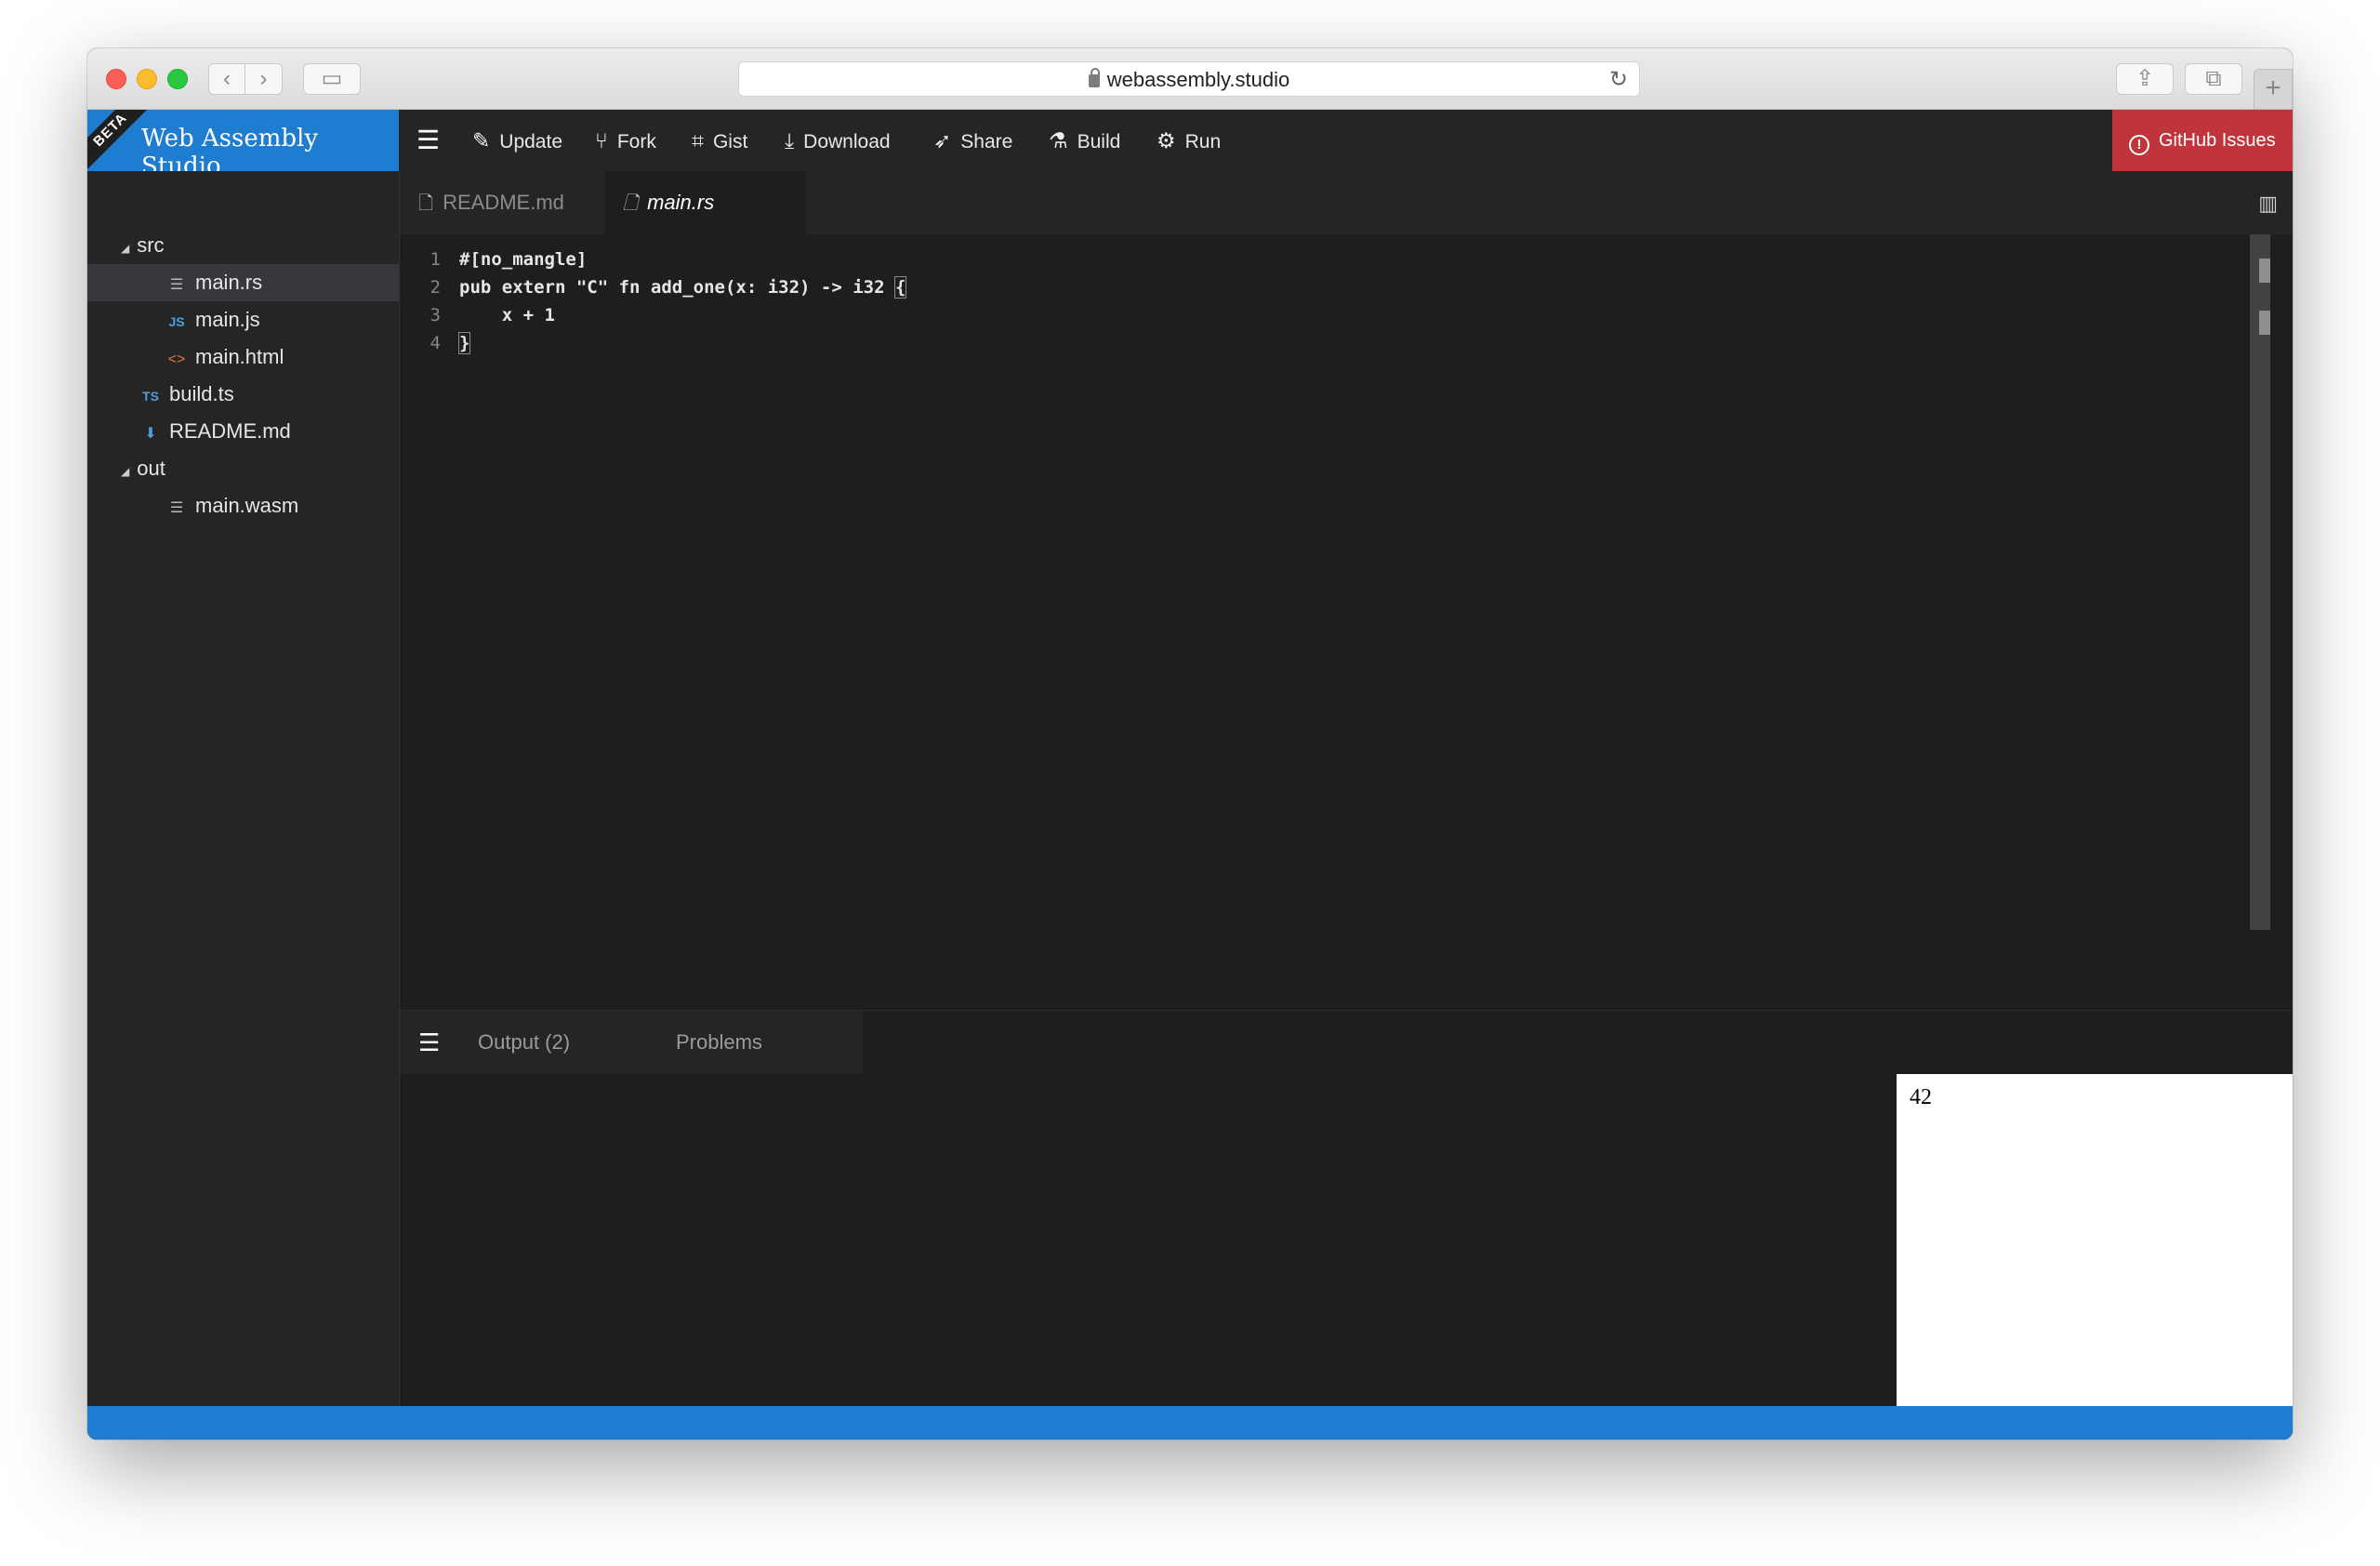 This screenshot has height=1566, width=2380. Describe the element at coordinates (243, 468) in the screenshot. I see `tree-folder-out: ◢ out` at that location.